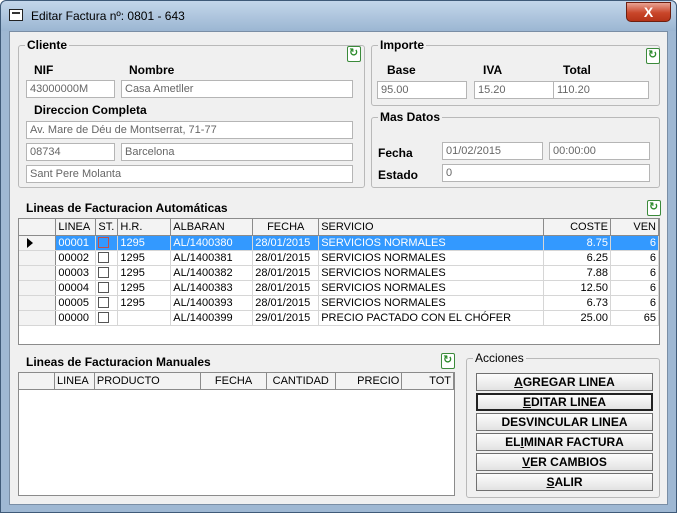 The width and height of the screenshot is (677, 513). I want to click on auto-refresh-icon, so click(654, 208).